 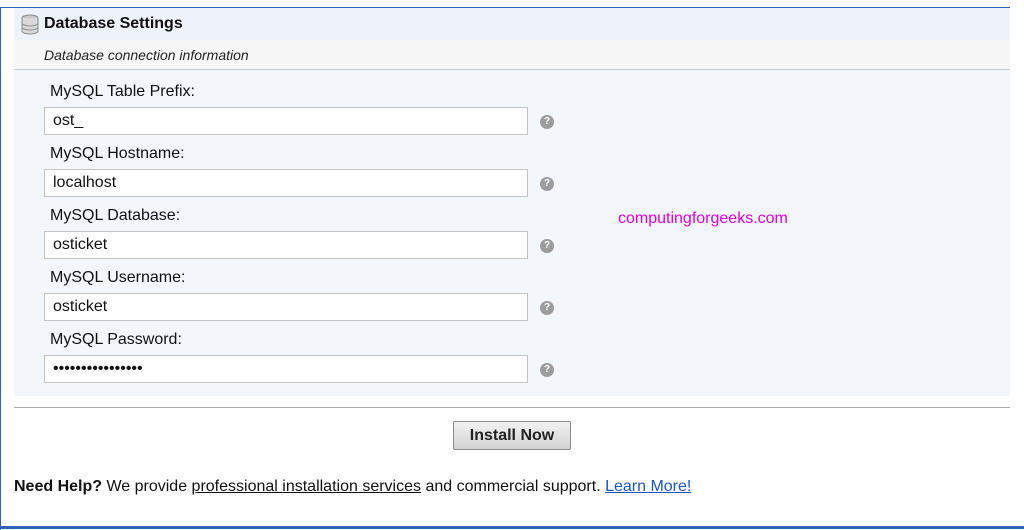 I want to click on frame-left-border, so click(x=0, y=268).